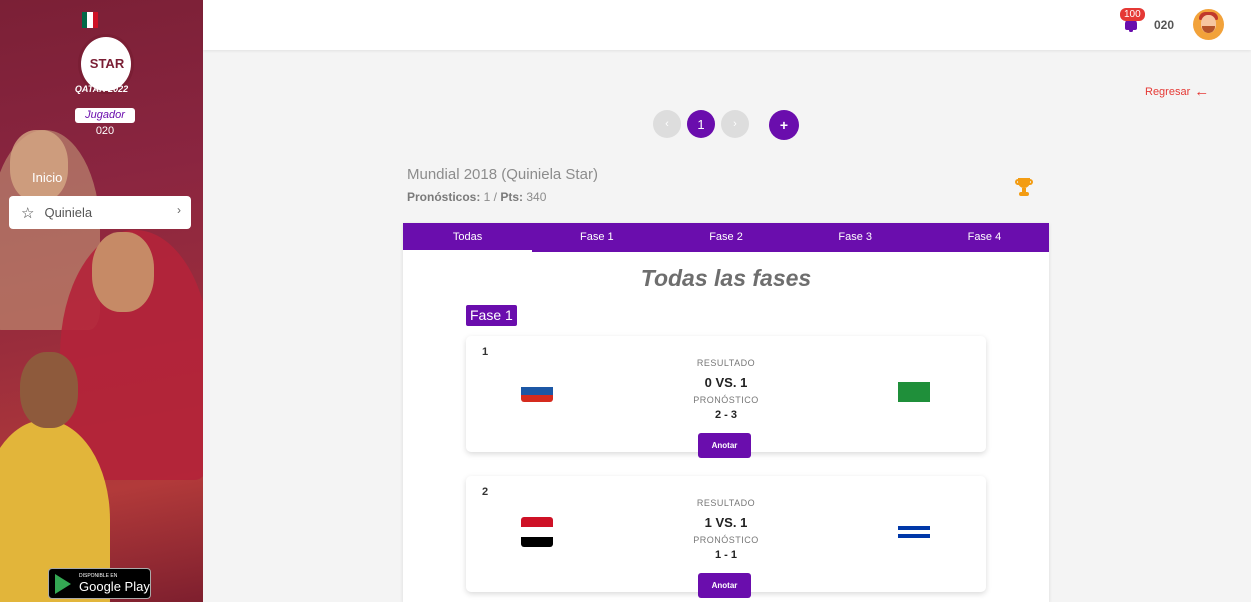 The width and height of the screenshot is (1251, 602). I want to click on match-score: 1 VS. 1, so click(726, 522).